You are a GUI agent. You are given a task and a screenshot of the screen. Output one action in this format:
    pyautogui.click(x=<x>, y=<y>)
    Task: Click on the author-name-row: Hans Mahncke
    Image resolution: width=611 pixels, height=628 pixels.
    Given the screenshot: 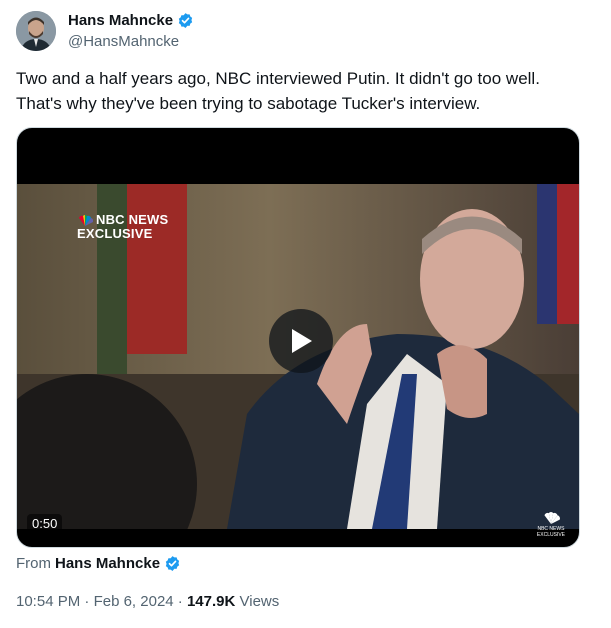 What is the action you would take?
    pyautogui.click(x=131, y=20)
    